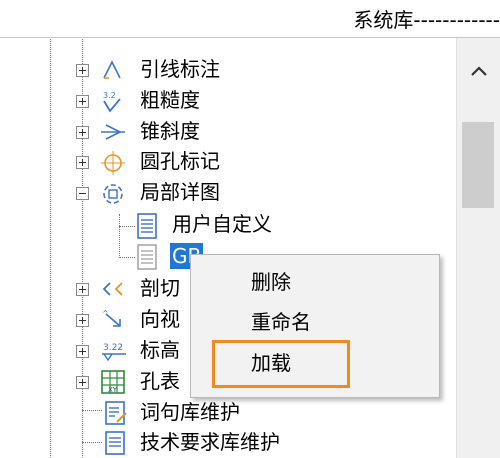  I want to click on leader-annotation-icon, so click(112, 70).